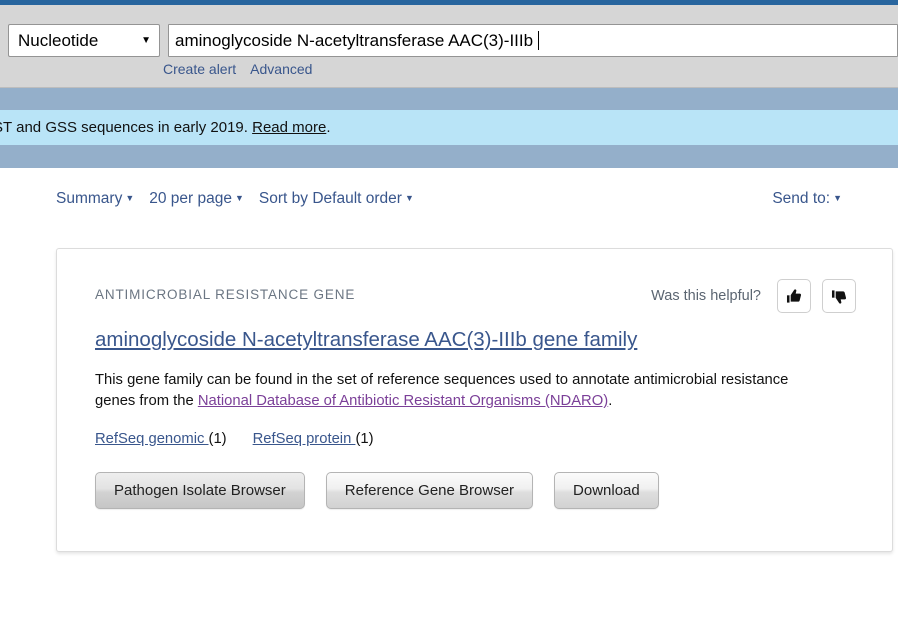 This screenshot has height=634, width=898. I want to click on reference-gene-browser-button: Reference Gene Browser, so click(429, 490).